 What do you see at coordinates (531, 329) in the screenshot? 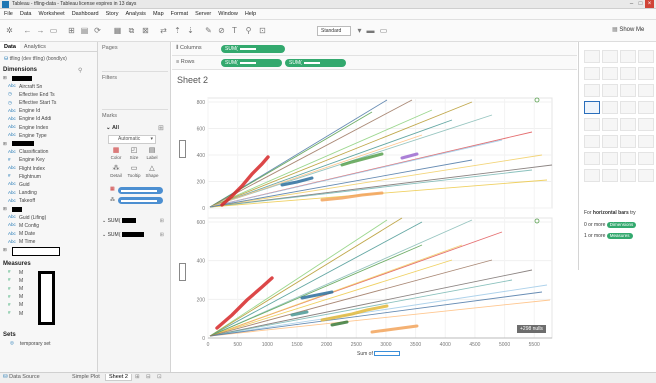
I see `nulls-indicator: +298 nulls` at bounding box center [531, 329].